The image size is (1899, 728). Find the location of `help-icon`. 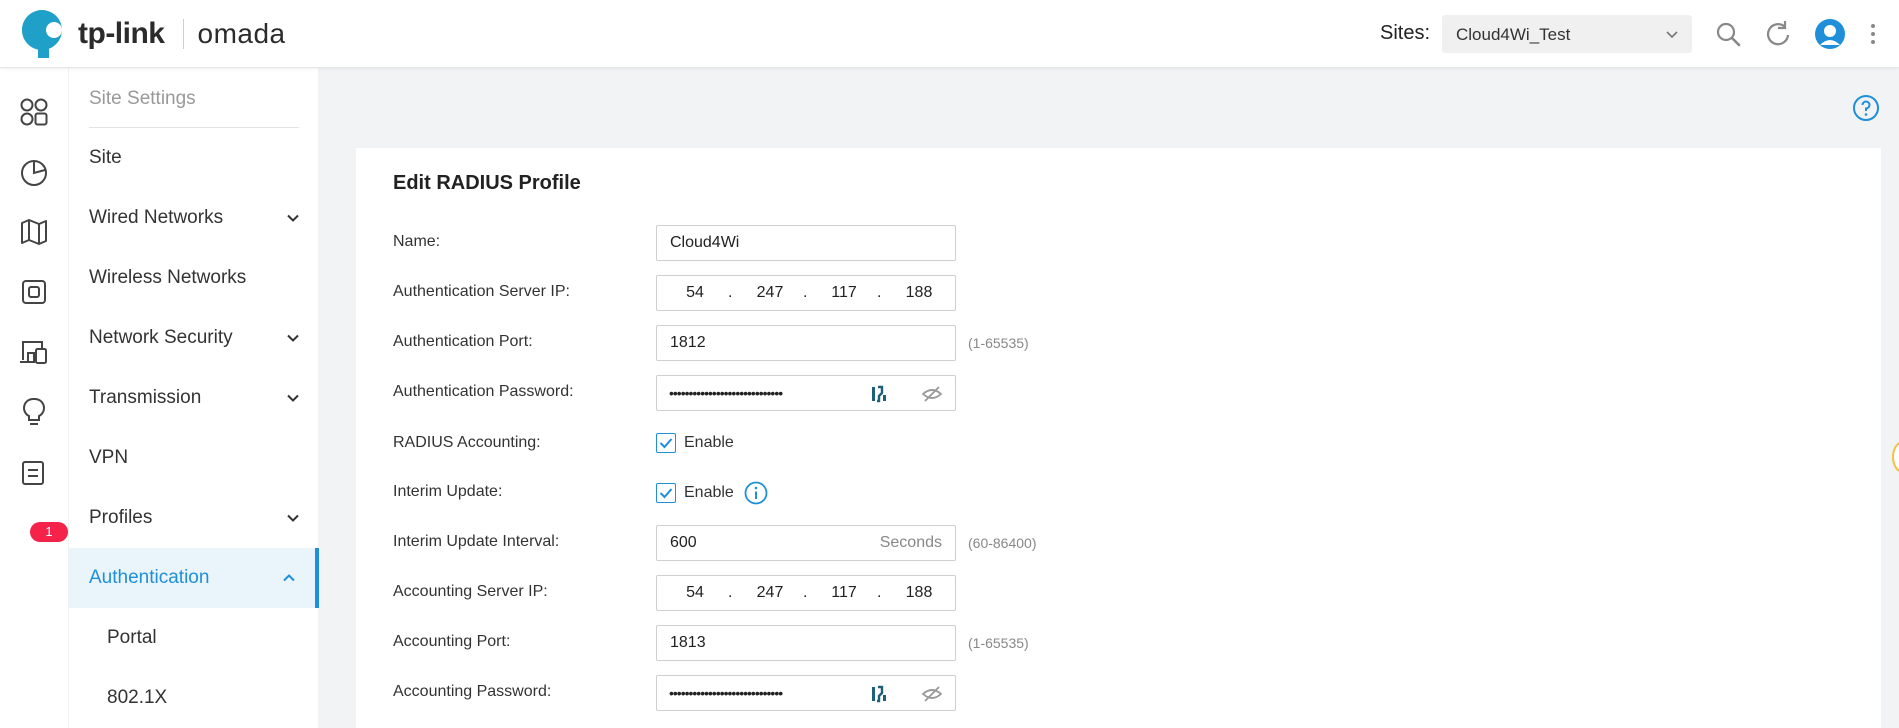

help-icon is located at coordinates (1866, 108).